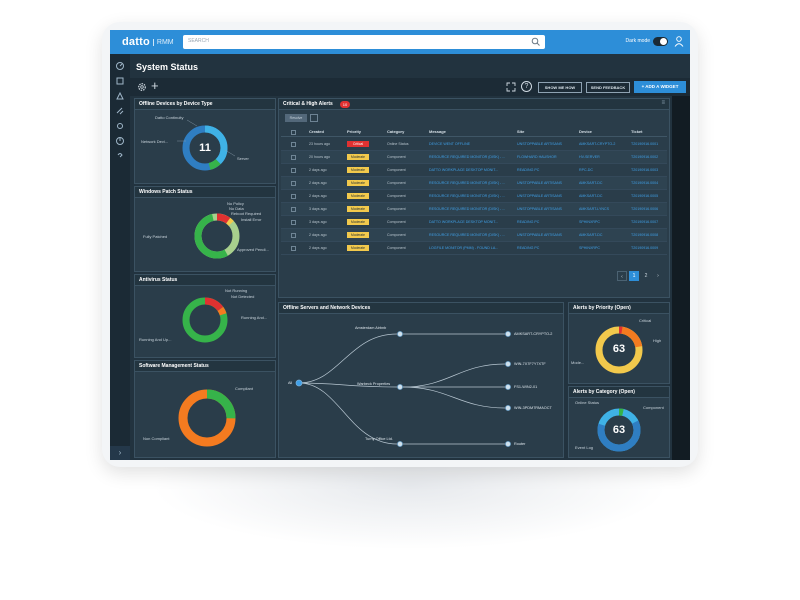 The height and width of the screenshot is (600, 800). Describe the element at coordinates (644, 222) in the screenshot. I see `cell-ticket: T20190916.0007` at that location.